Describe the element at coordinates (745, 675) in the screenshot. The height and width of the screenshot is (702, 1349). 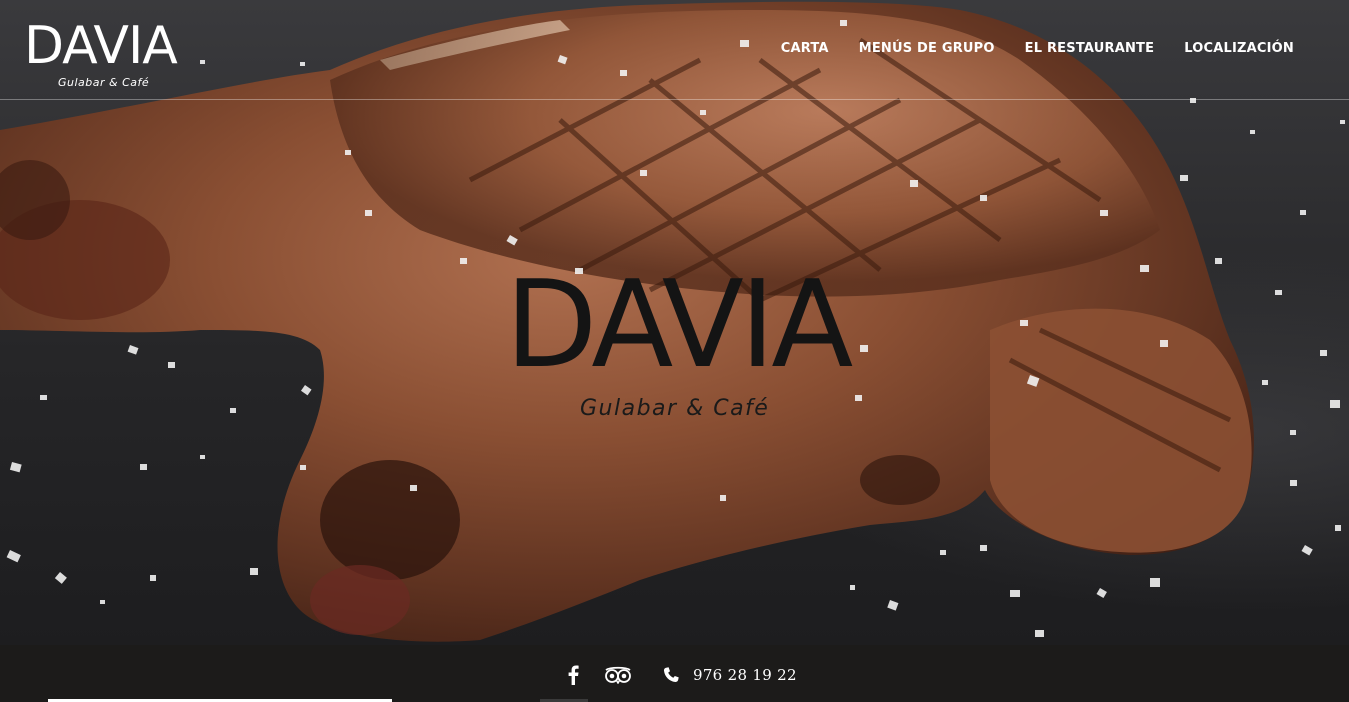
I see `phone-number: 976 28 19 22` at that location.